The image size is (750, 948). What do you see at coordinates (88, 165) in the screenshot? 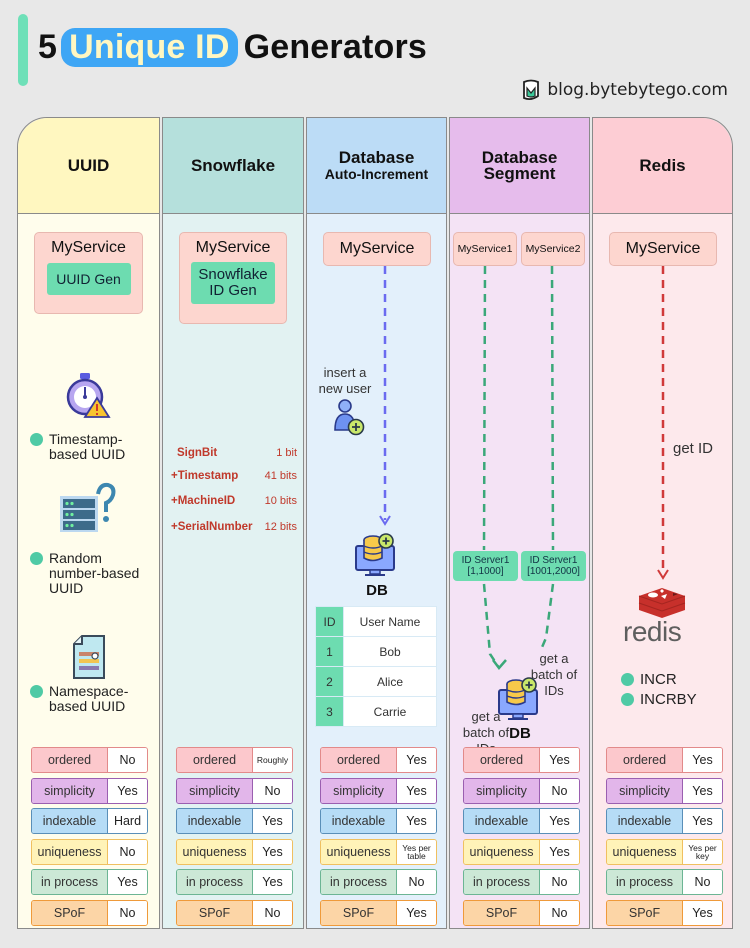
I see `column-title: UUID` at bounding box center [88, 165].